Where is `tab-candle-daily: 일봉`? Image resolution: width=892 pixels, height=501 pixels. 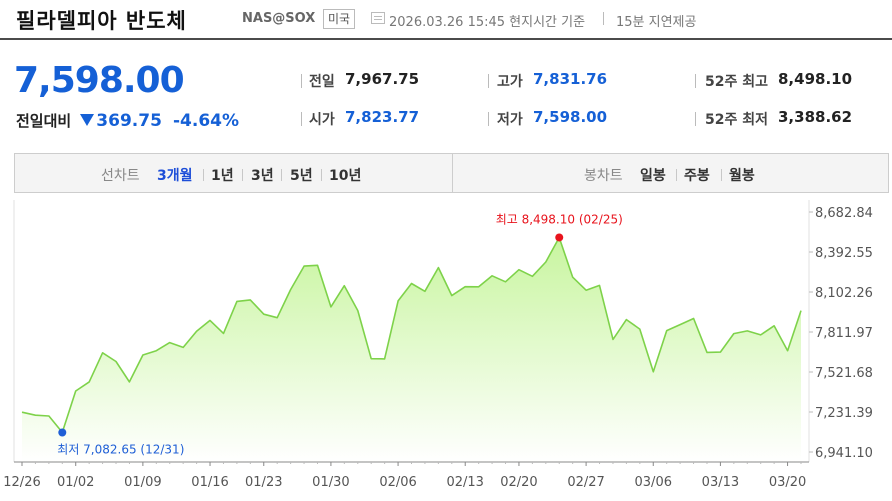
tab-candle-daily: 일봉 is located at coordinates (653, 175).